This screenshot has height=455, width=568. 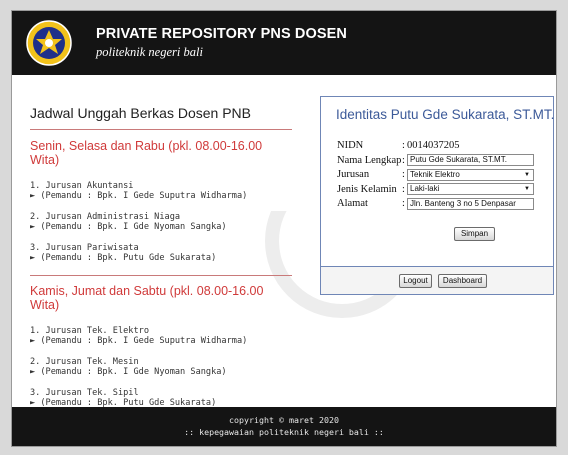 I want to click on department-name: 3. Jurusan Pariwisata, so click(x=84, y=248).